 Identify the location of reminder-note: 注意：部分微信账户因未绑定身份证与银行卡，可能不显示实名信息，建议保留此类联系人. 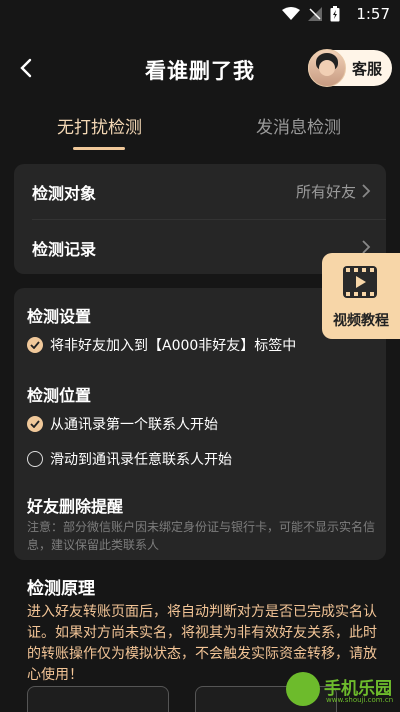
(201, 536).